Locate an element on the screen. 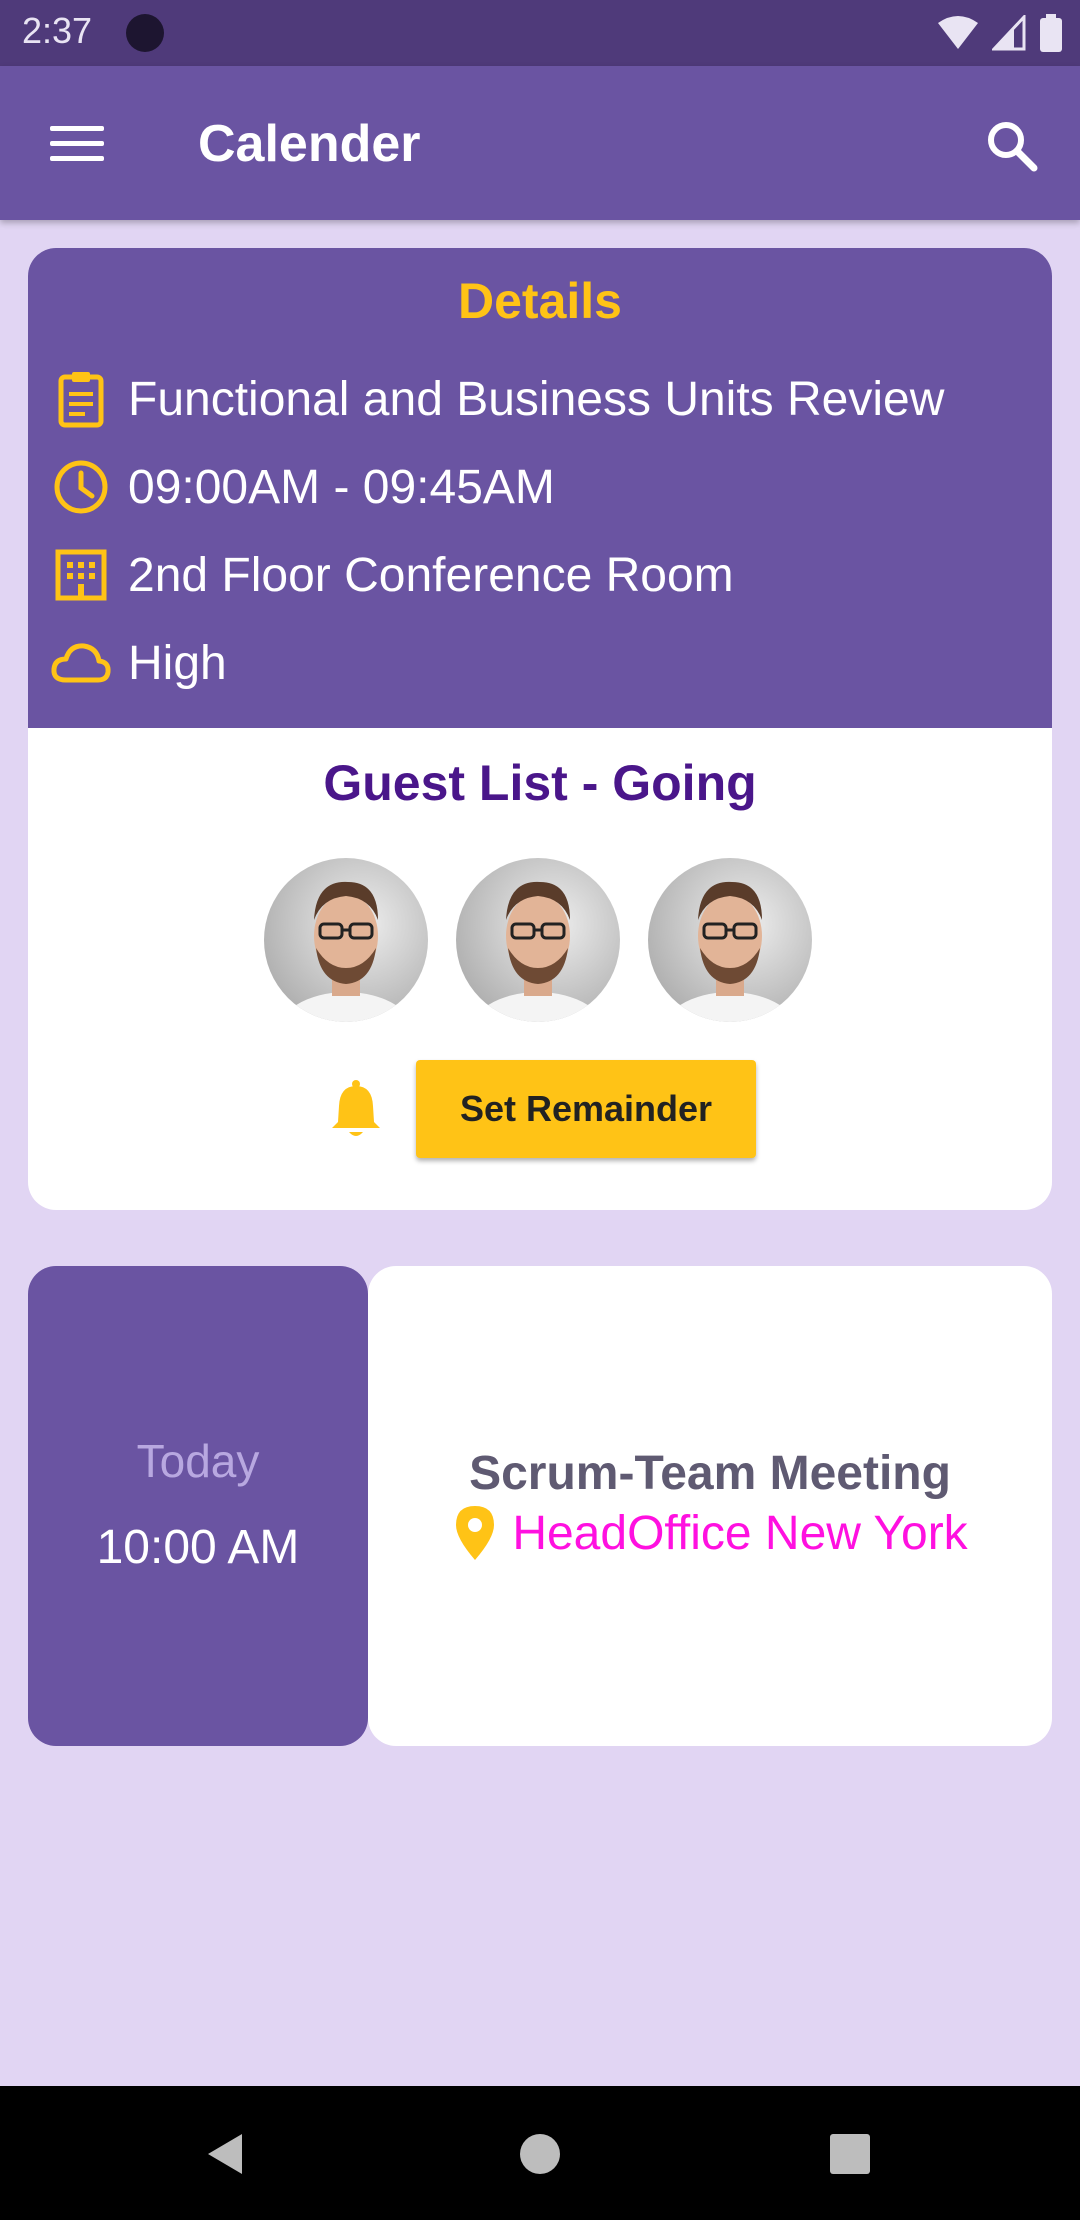 This screenshot has height=2220, width=1080. detail-row-time: 09:00AM - 09:45AM is located at coordinates (302, 487).